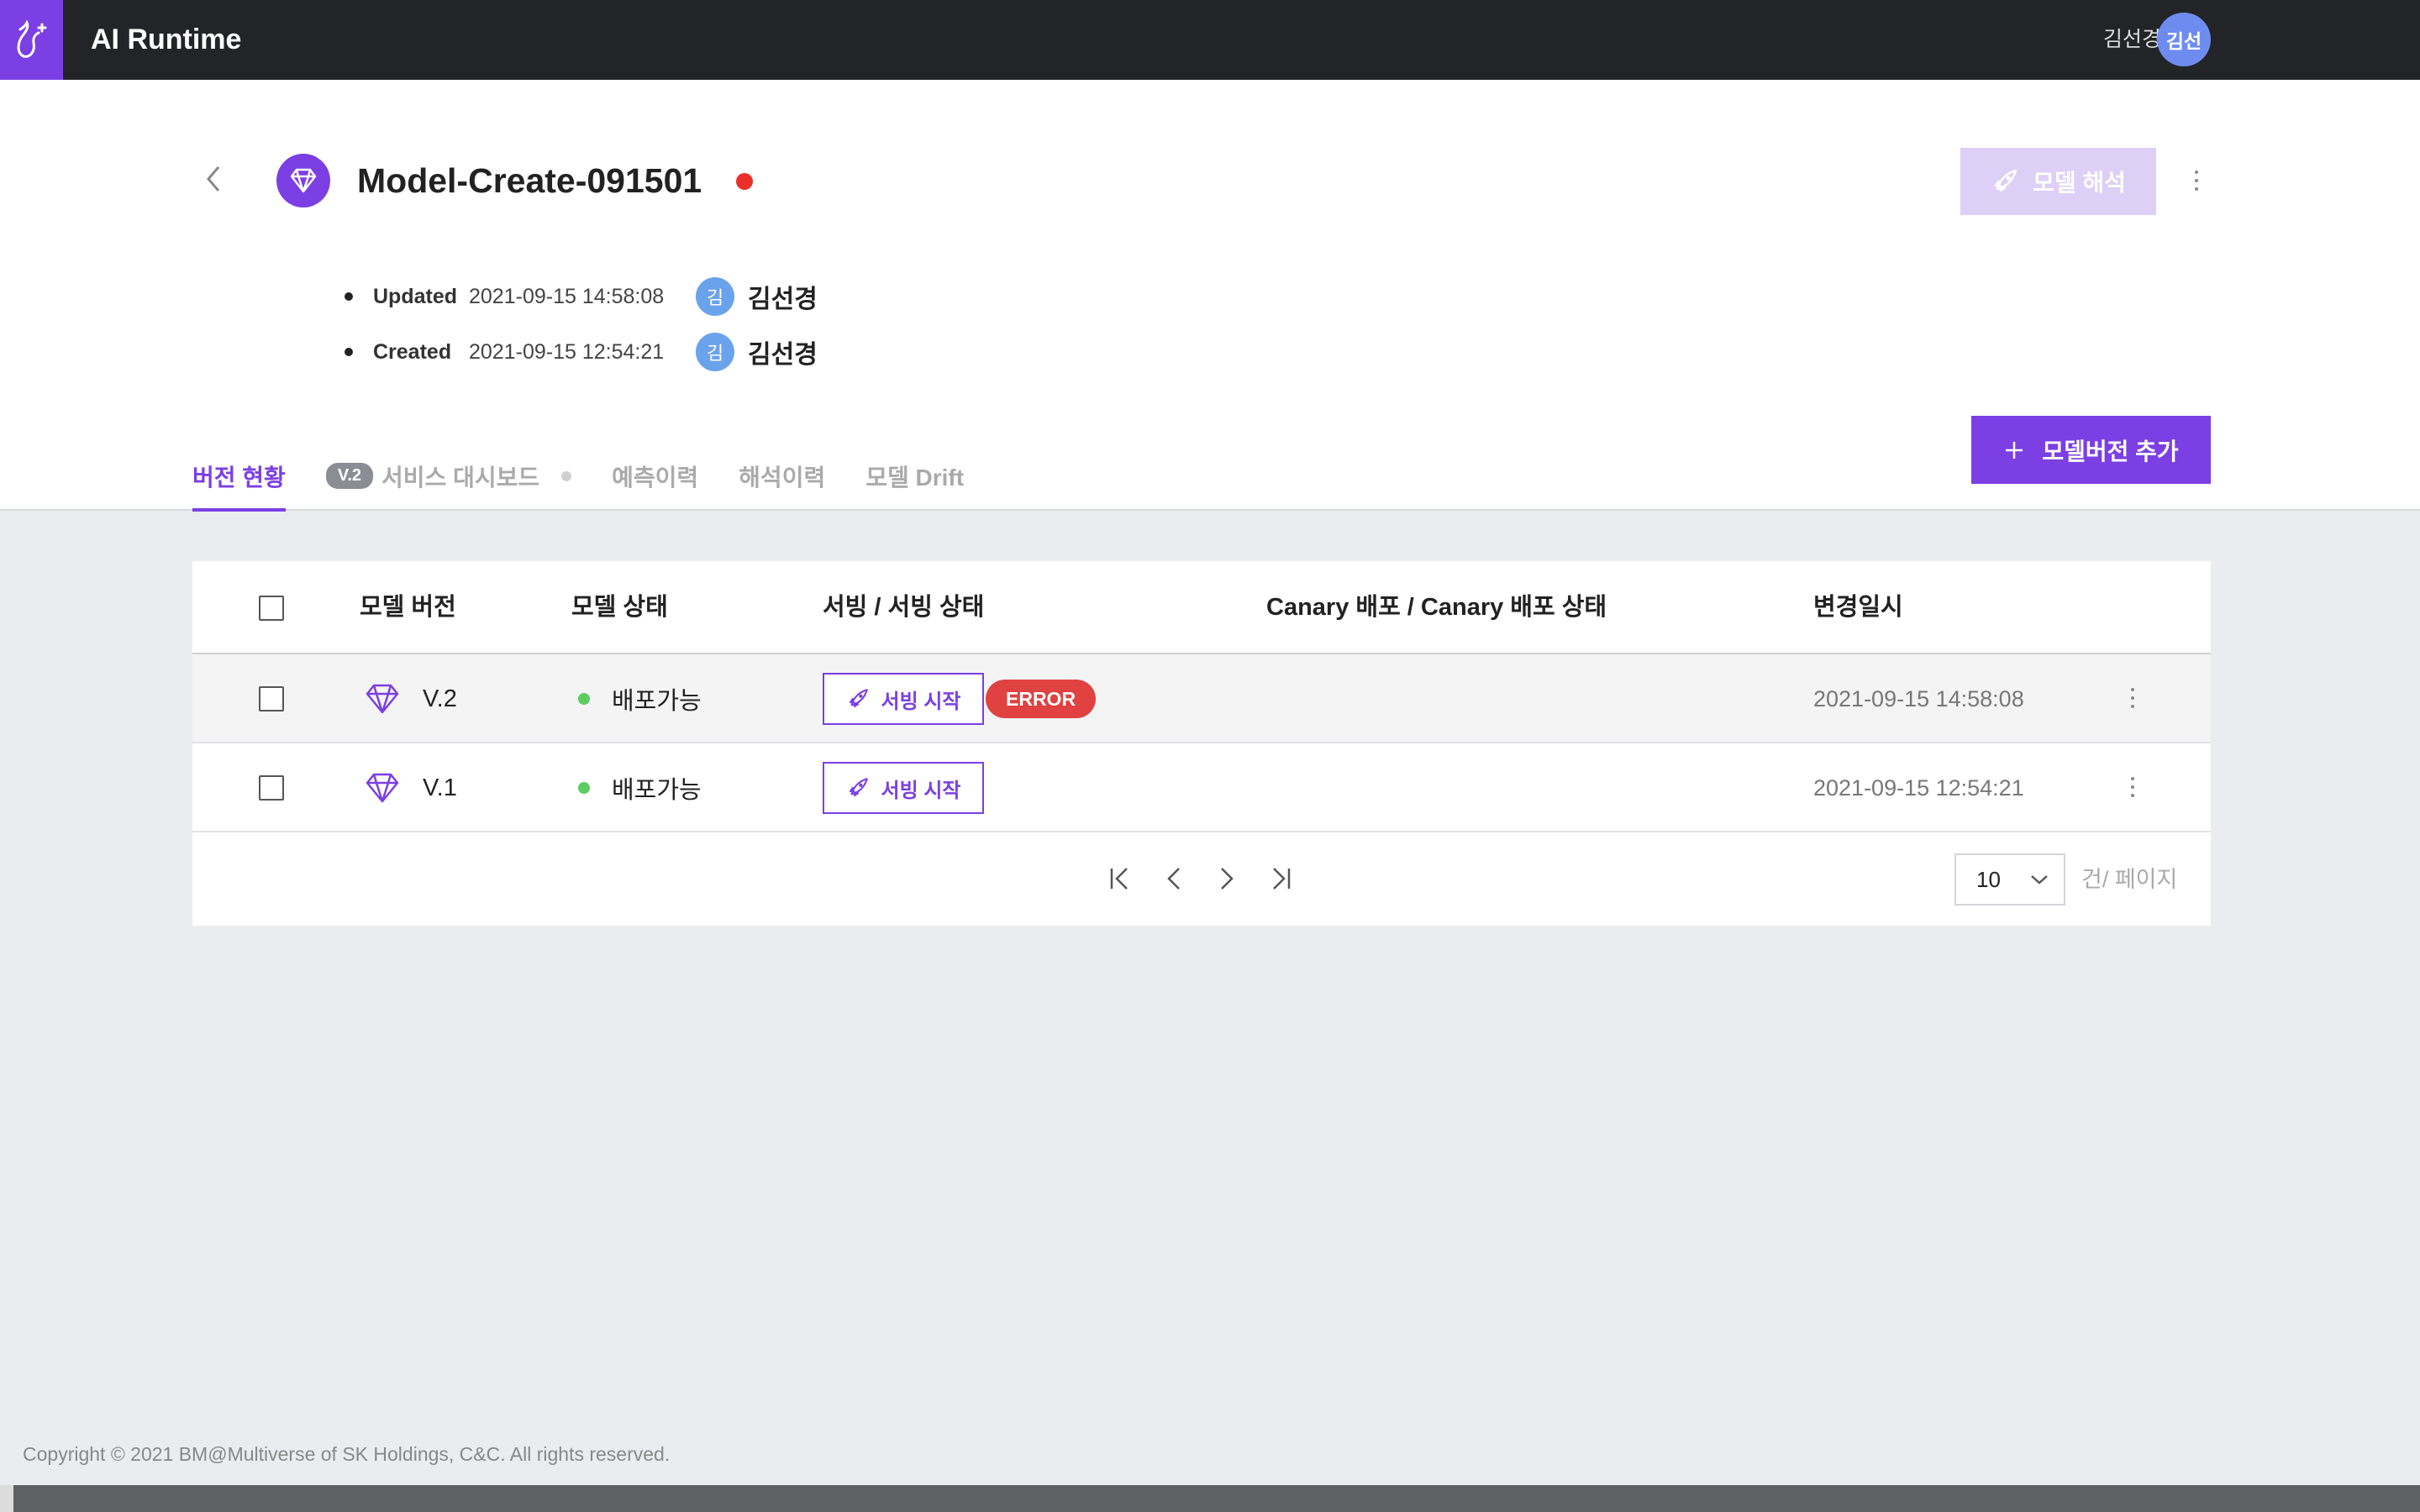  Describe the element at coordinates (1988, 879) in the screenshot. I see `page-size-value: 10` at that location.